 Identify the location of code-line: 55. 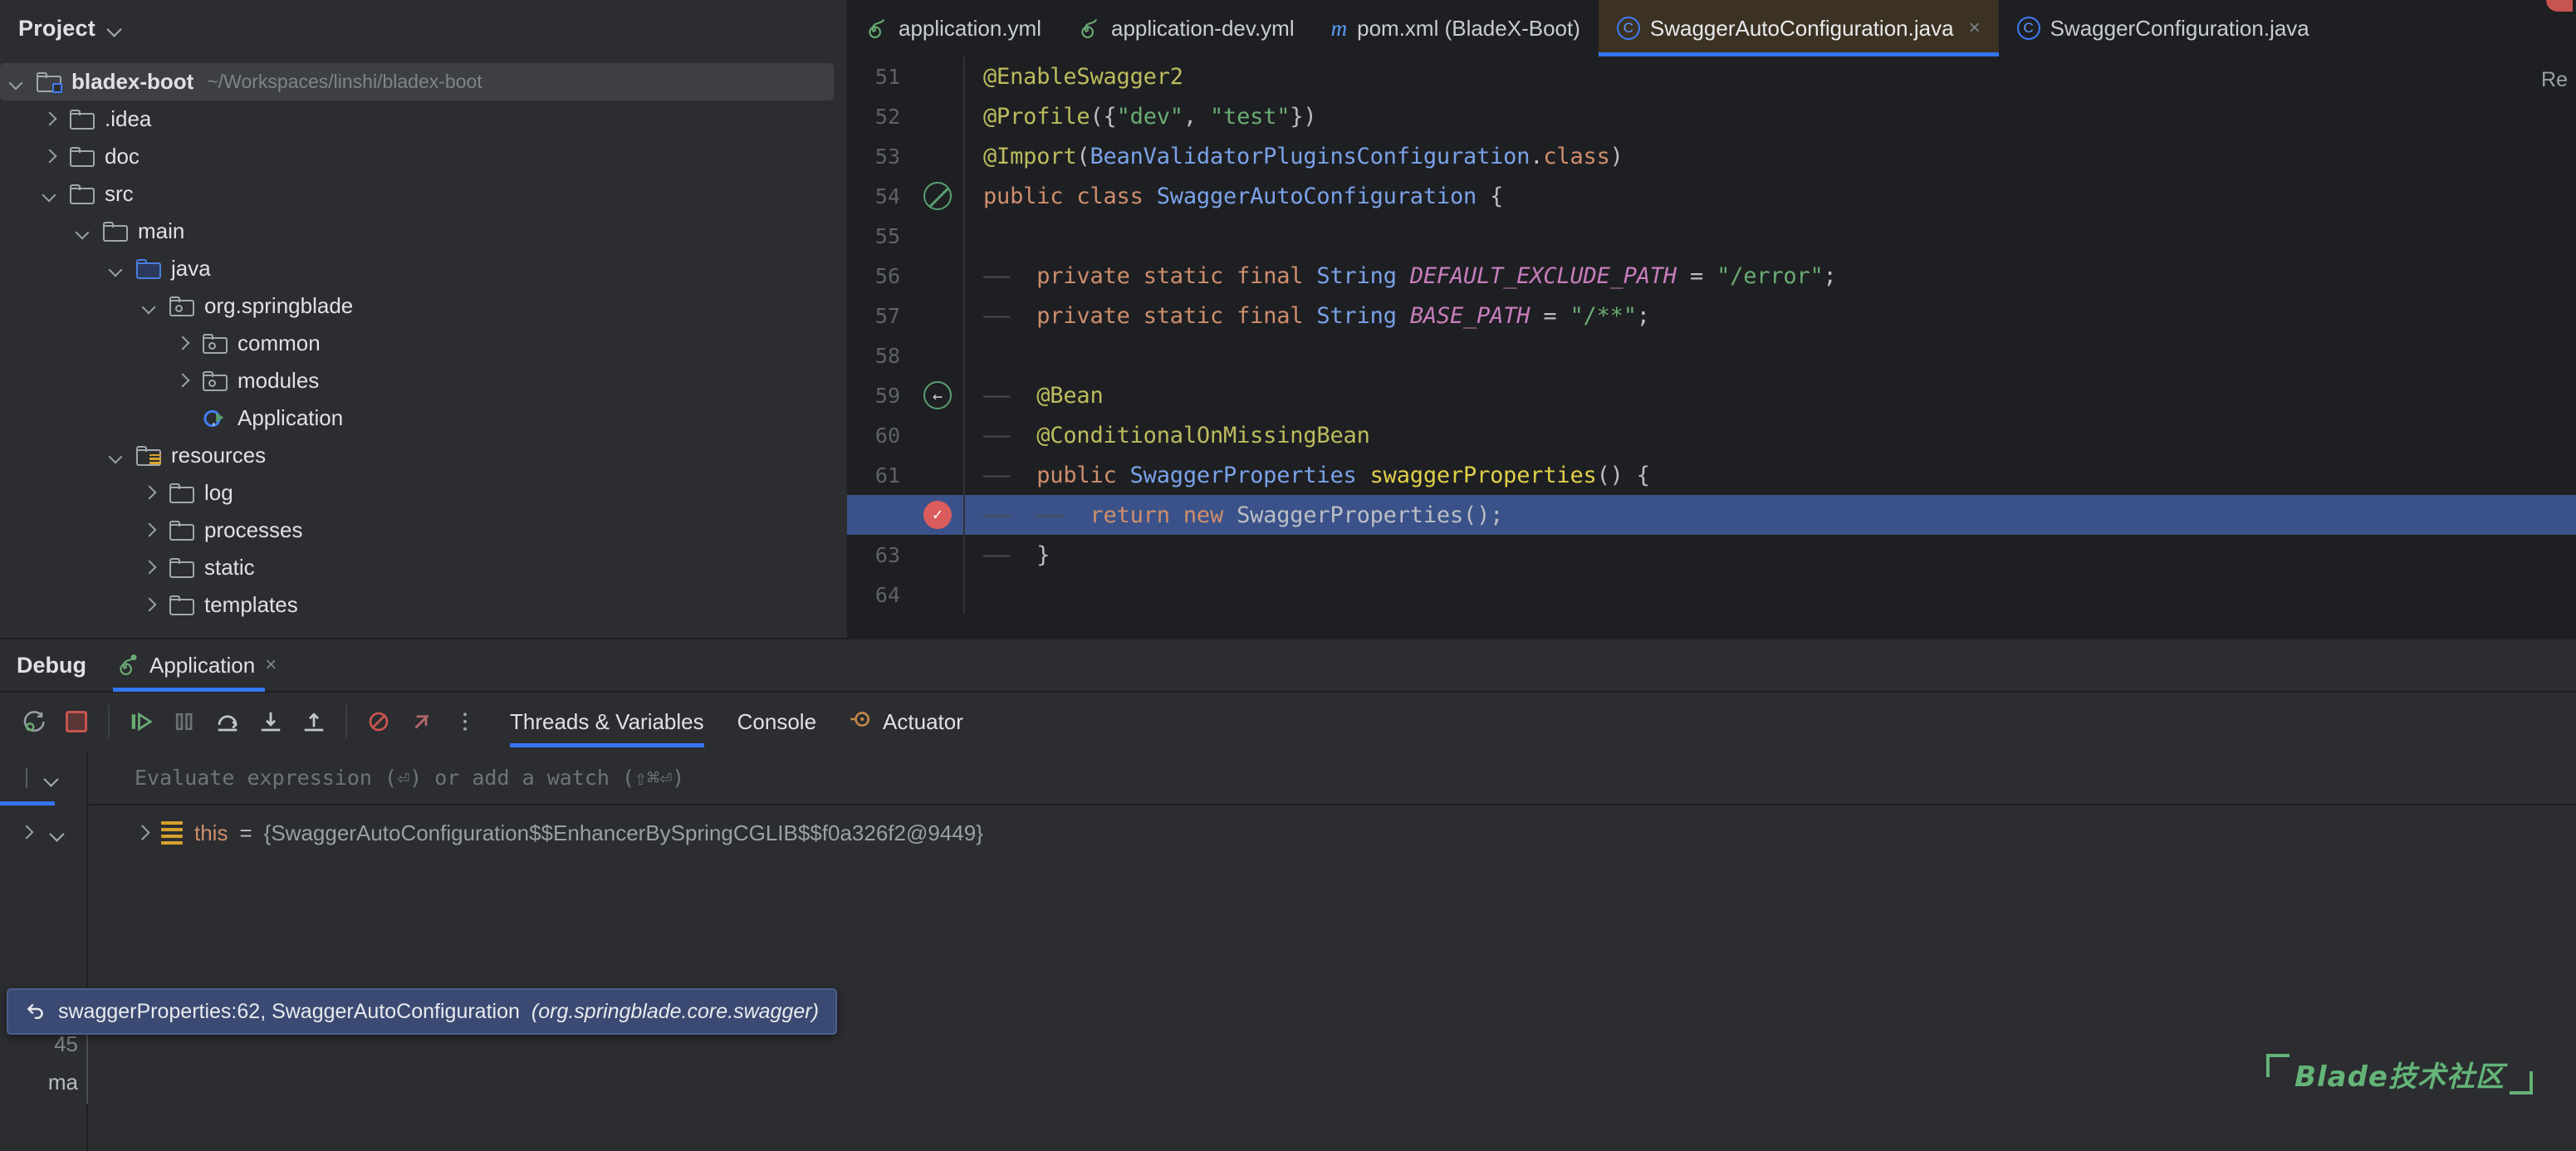
(1712, 236).